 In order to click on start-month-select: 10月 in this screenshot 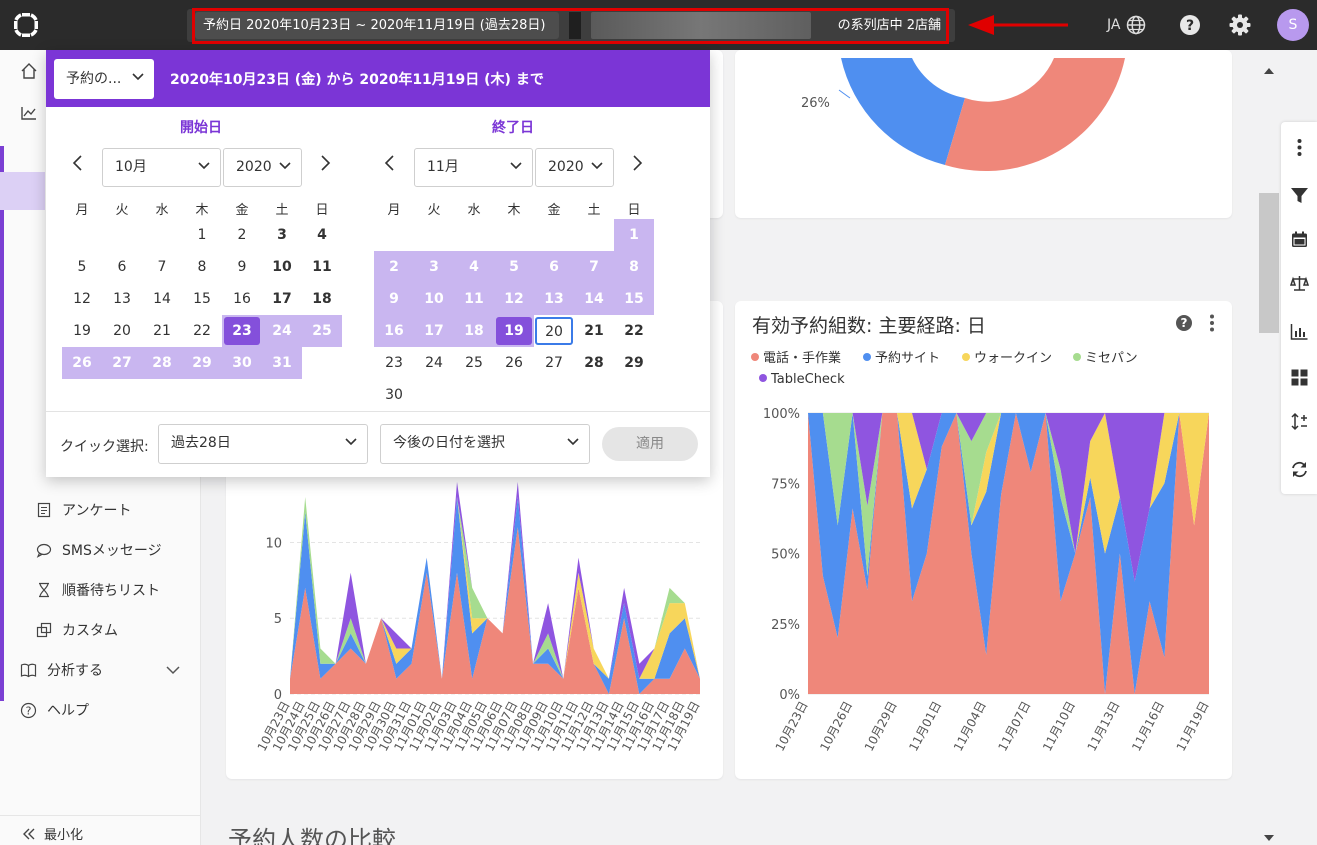, I will do `click(161, 167)`.